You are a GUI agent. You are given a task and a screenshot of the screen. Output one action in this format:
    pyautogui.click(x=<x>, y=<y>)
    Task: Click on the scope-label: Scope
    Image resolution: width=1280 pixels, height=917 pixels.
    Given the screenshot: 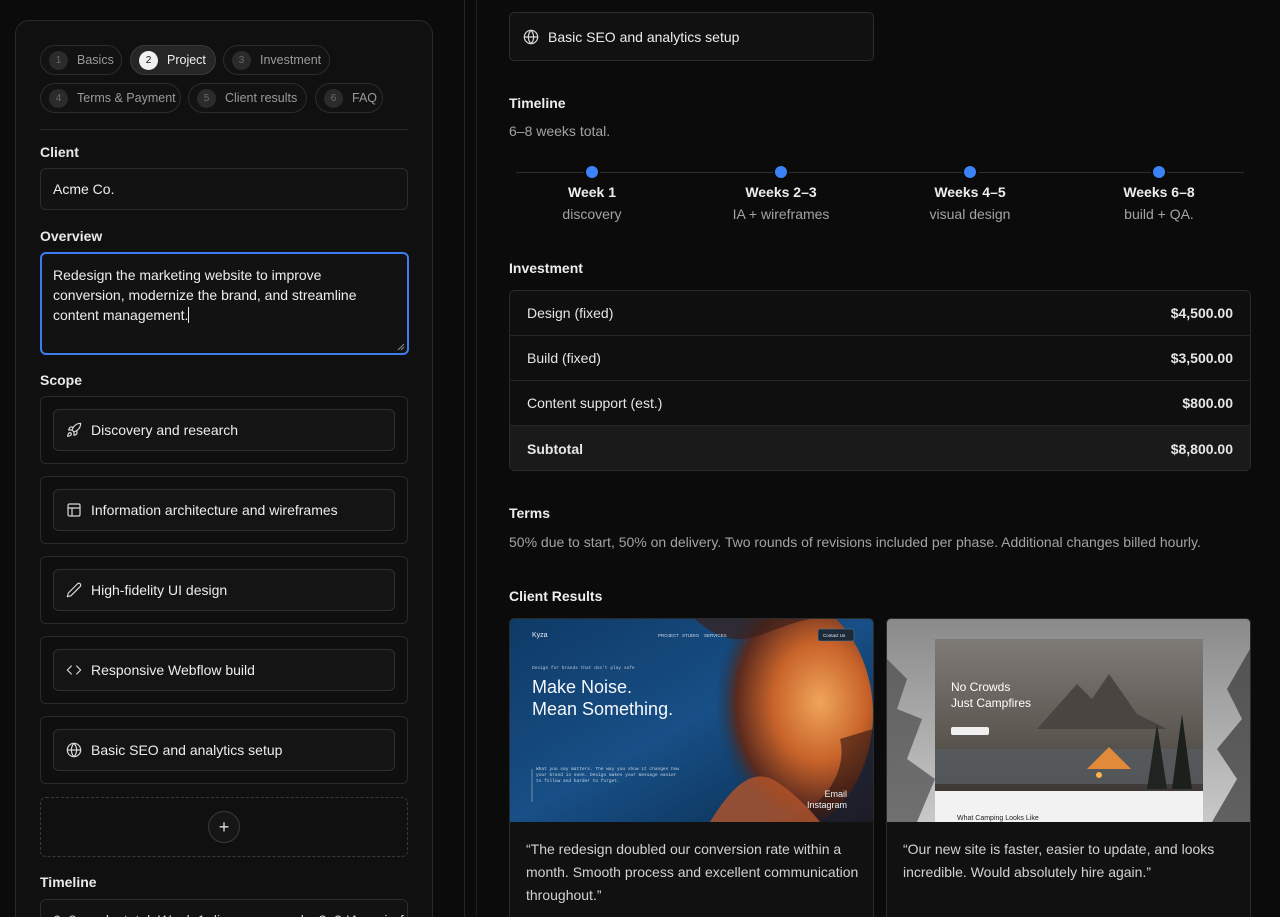 What is the action you would take?
    pyautogui.click(x=61, y=380)
    